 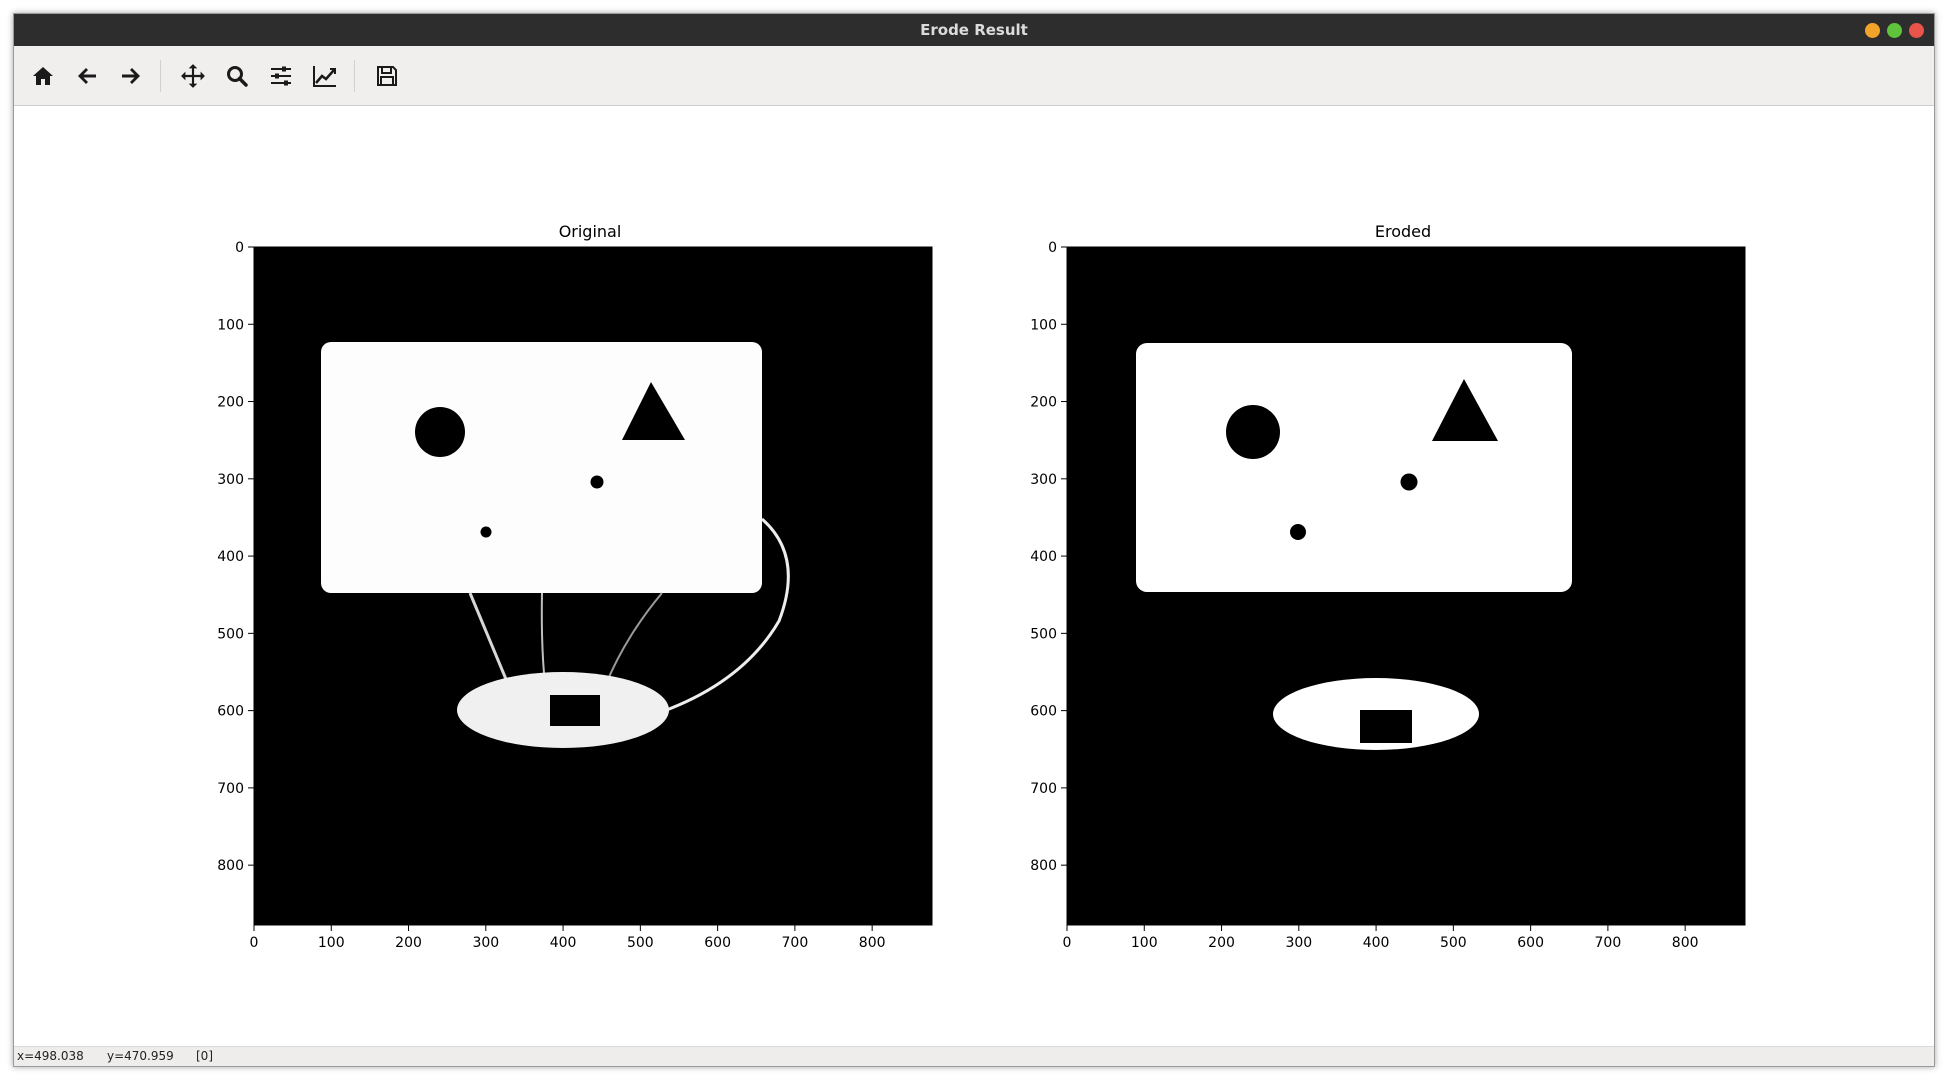 I want to click on forward-button, so click(x=131, y=76).